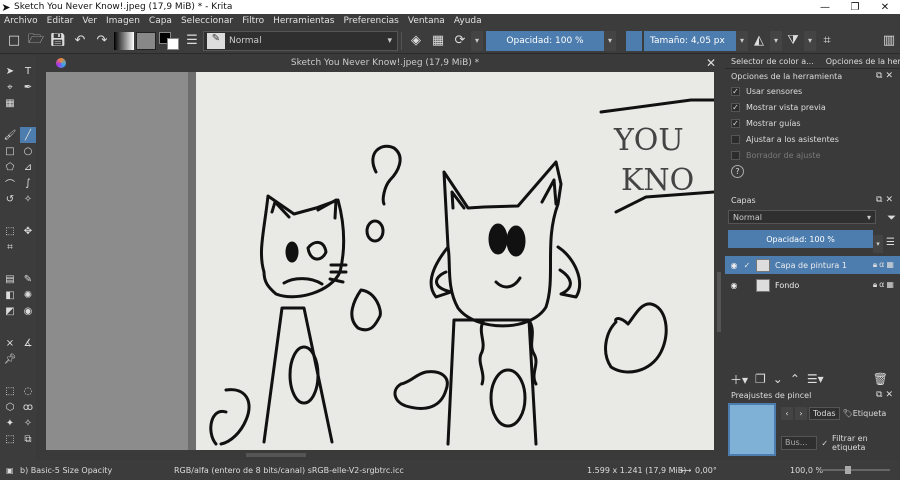  I want to click on layer-row: ◉ Fondo 🔒︎α▦, so click(812, 285).